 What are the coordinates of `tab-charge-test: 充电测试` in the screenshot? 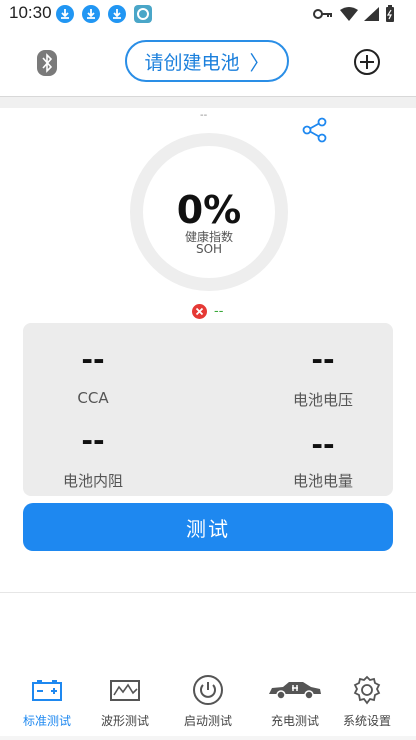 It's located at (295, 699).